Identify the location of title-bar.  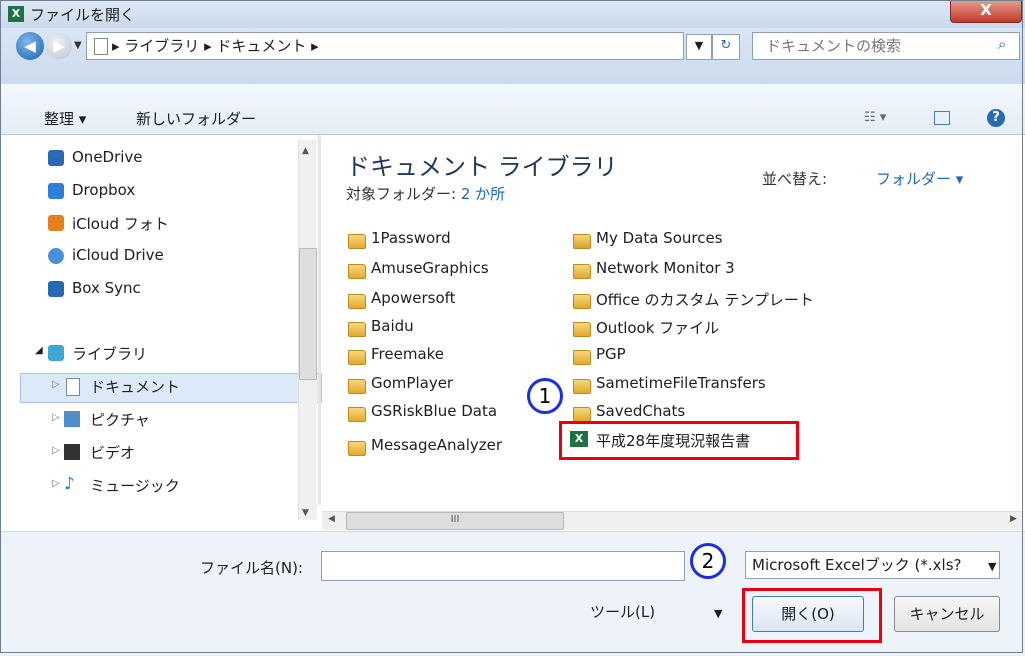
(512, 14).